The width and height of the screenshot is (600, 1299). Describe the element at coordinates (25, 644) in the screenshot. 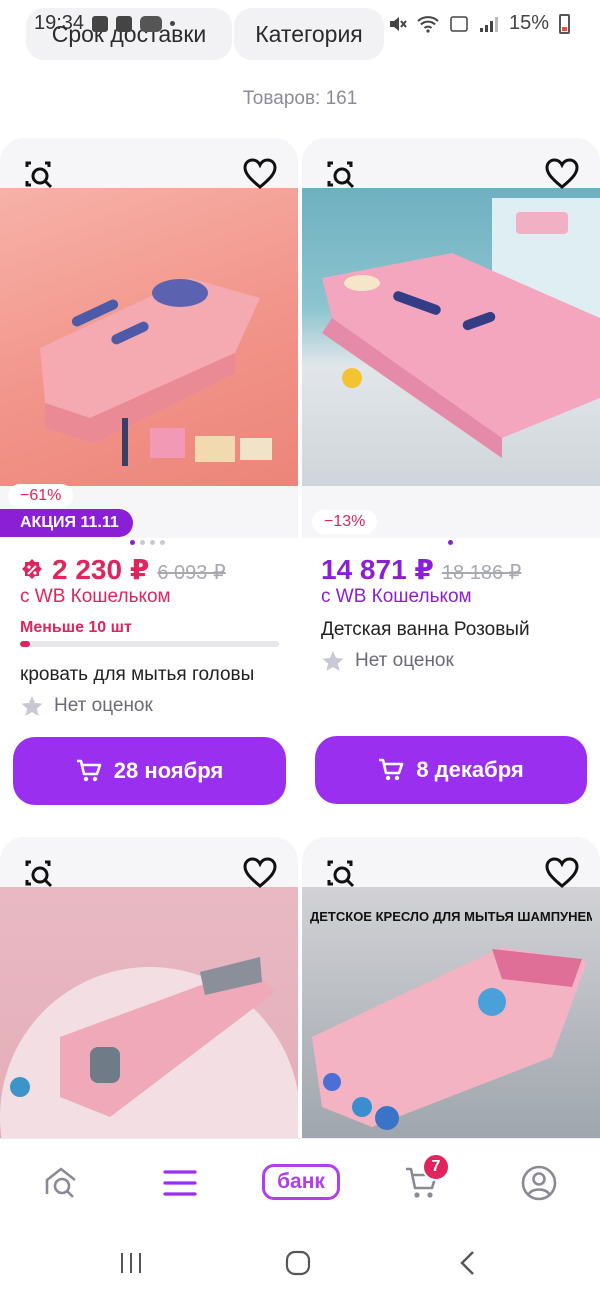

I see `stock-level-fill` at that location.